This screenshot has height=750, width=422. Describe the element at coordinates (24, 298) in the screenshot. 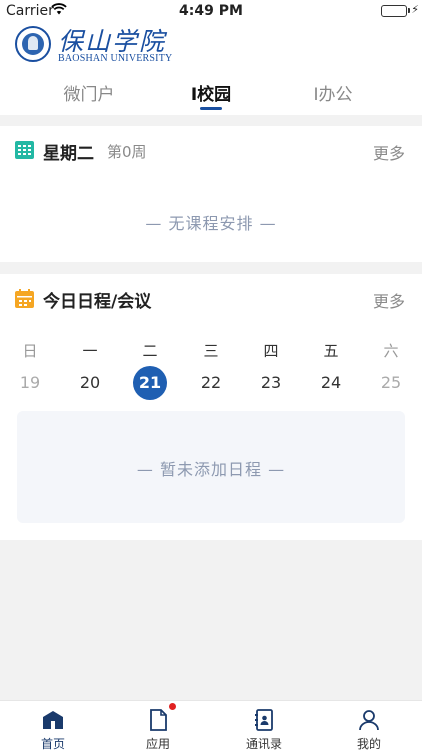

I see `calendar-icon` at that location.